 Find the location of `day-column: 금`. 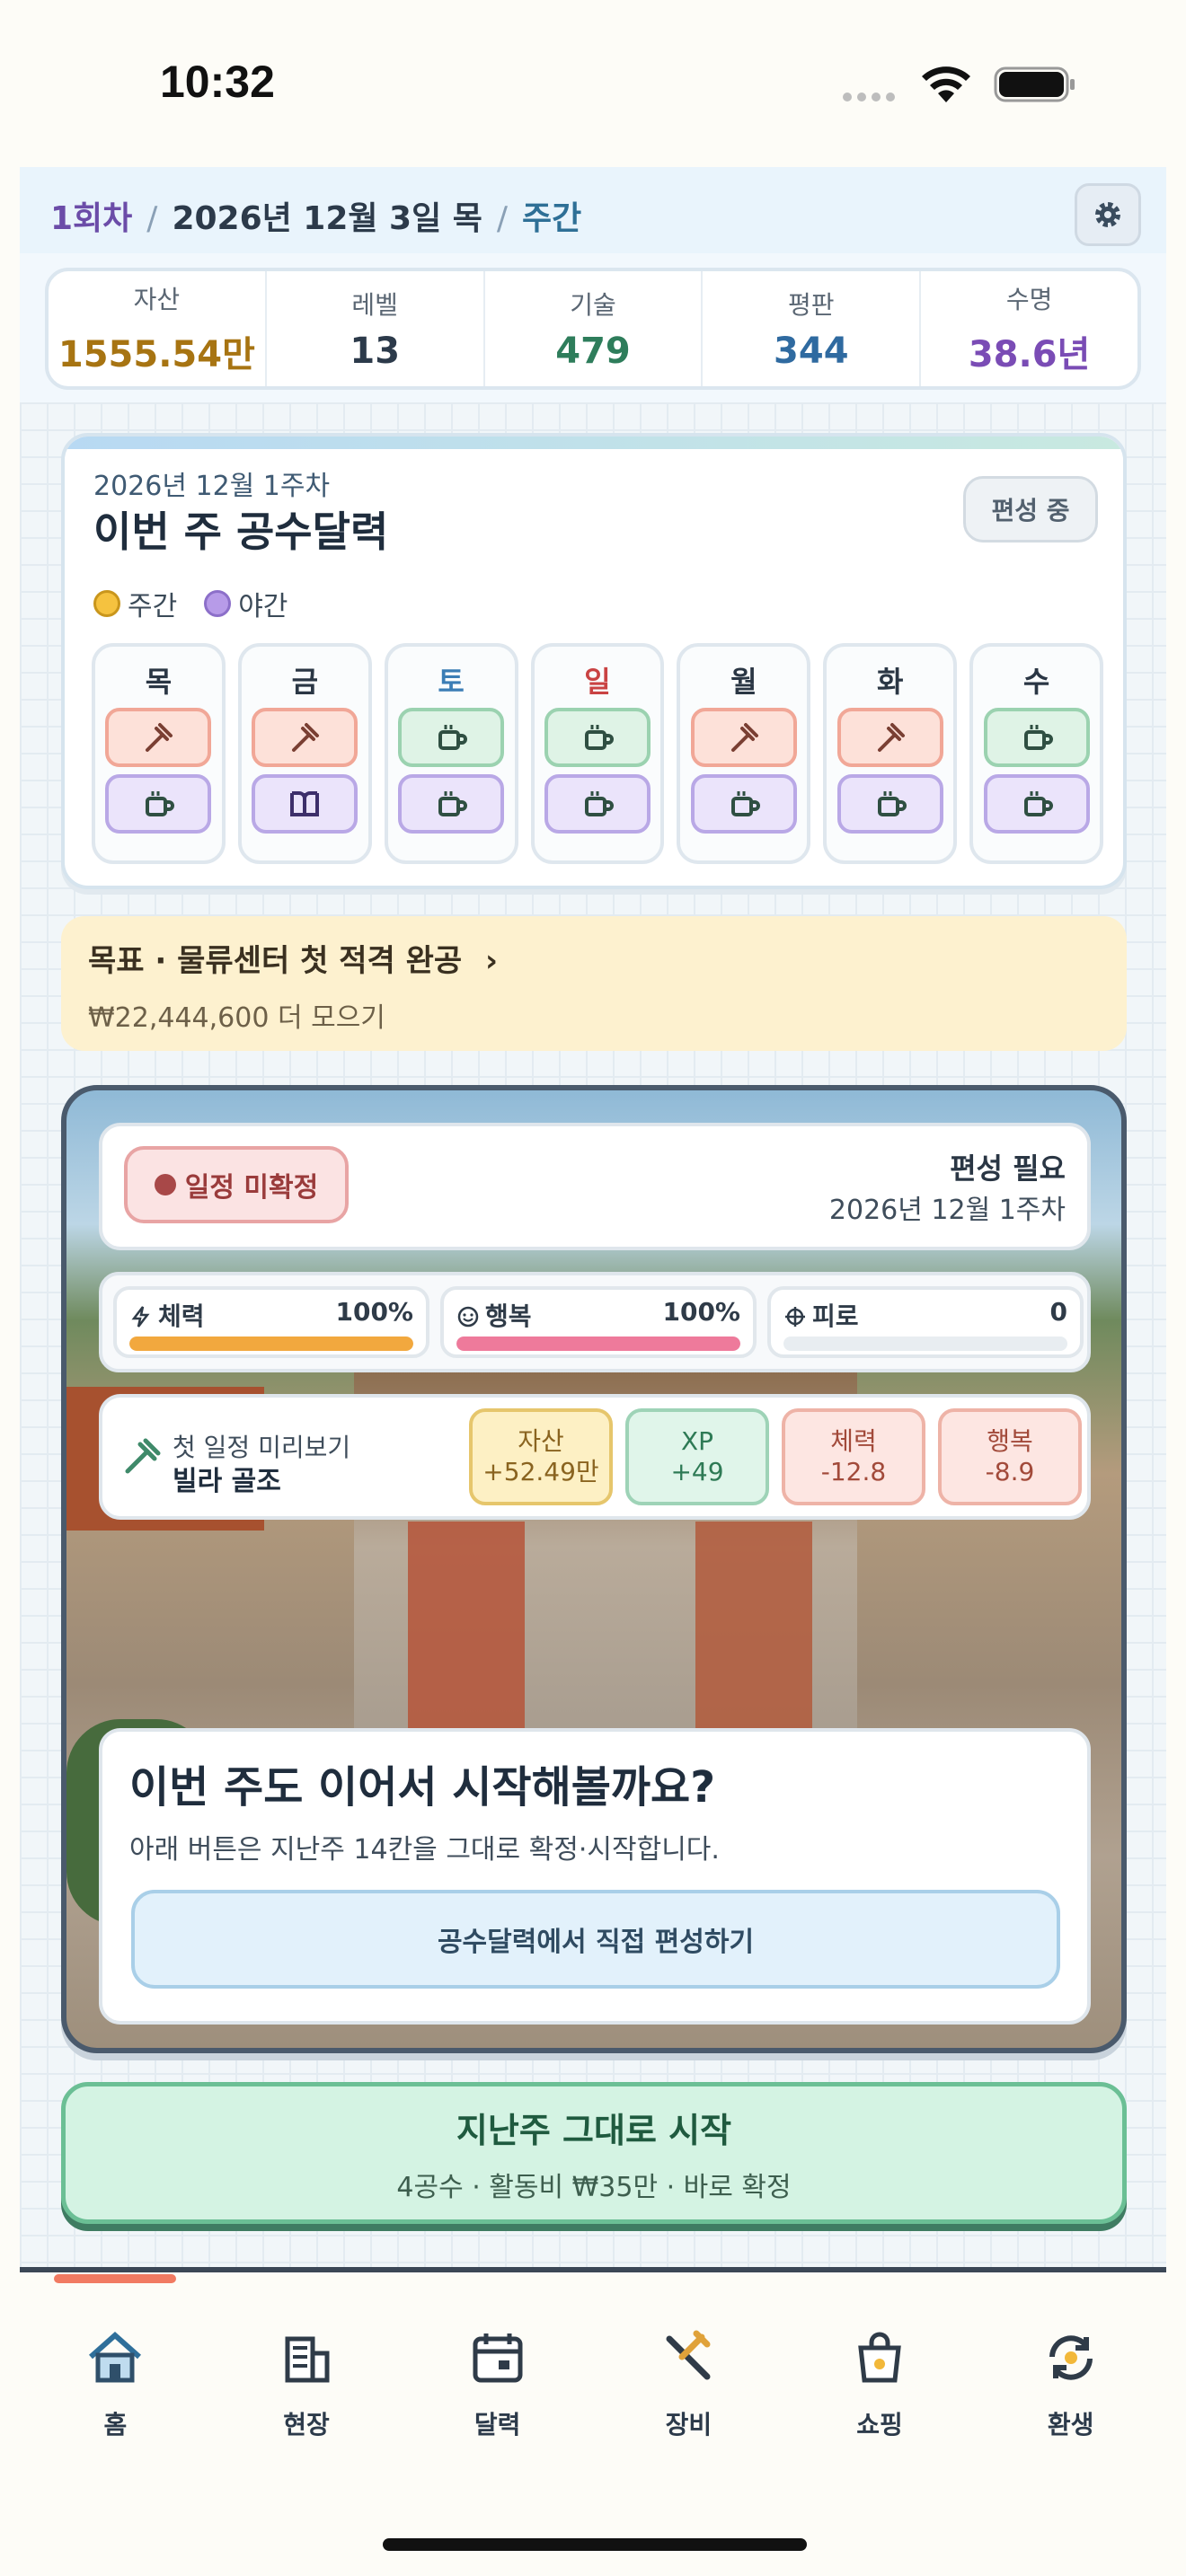

day-column: 금 is located at coordinates (304, 753).